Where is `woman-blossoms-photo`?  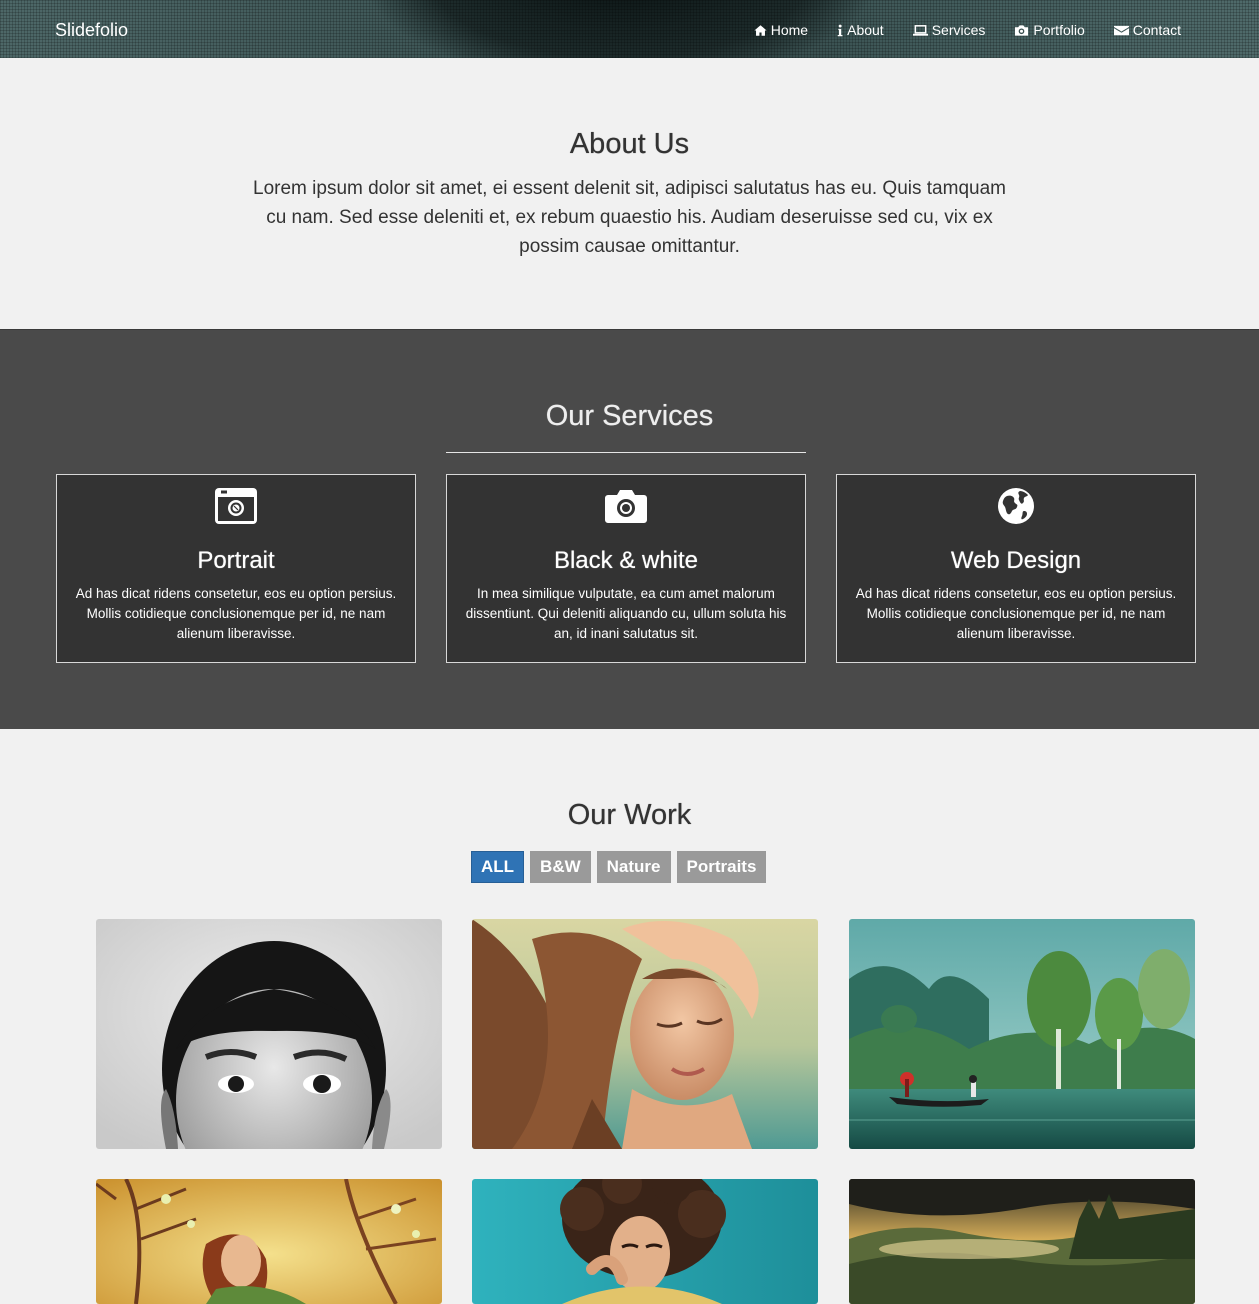
woman-blossoms-photo is located at coordinates (269, 1241).